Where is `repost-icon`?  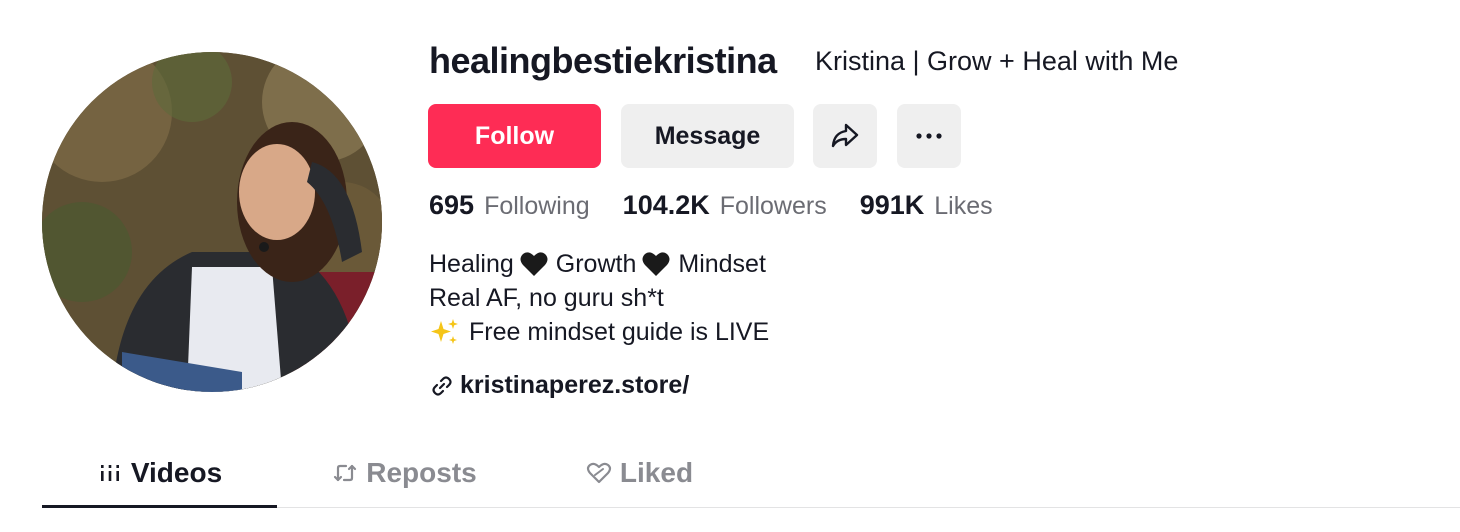 repost-icon is located at coordinates (345, 473).